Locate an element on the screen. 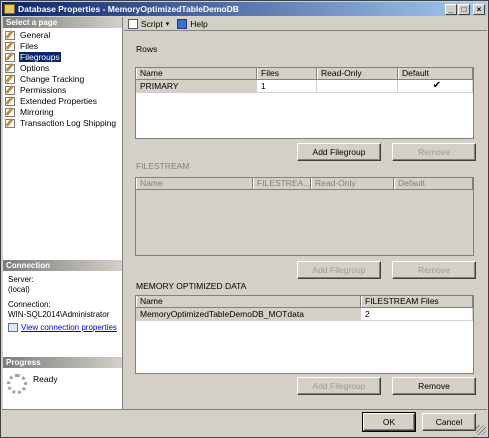  page-item-change-tracking: Change Tracking is located at coordinates (63, 78).